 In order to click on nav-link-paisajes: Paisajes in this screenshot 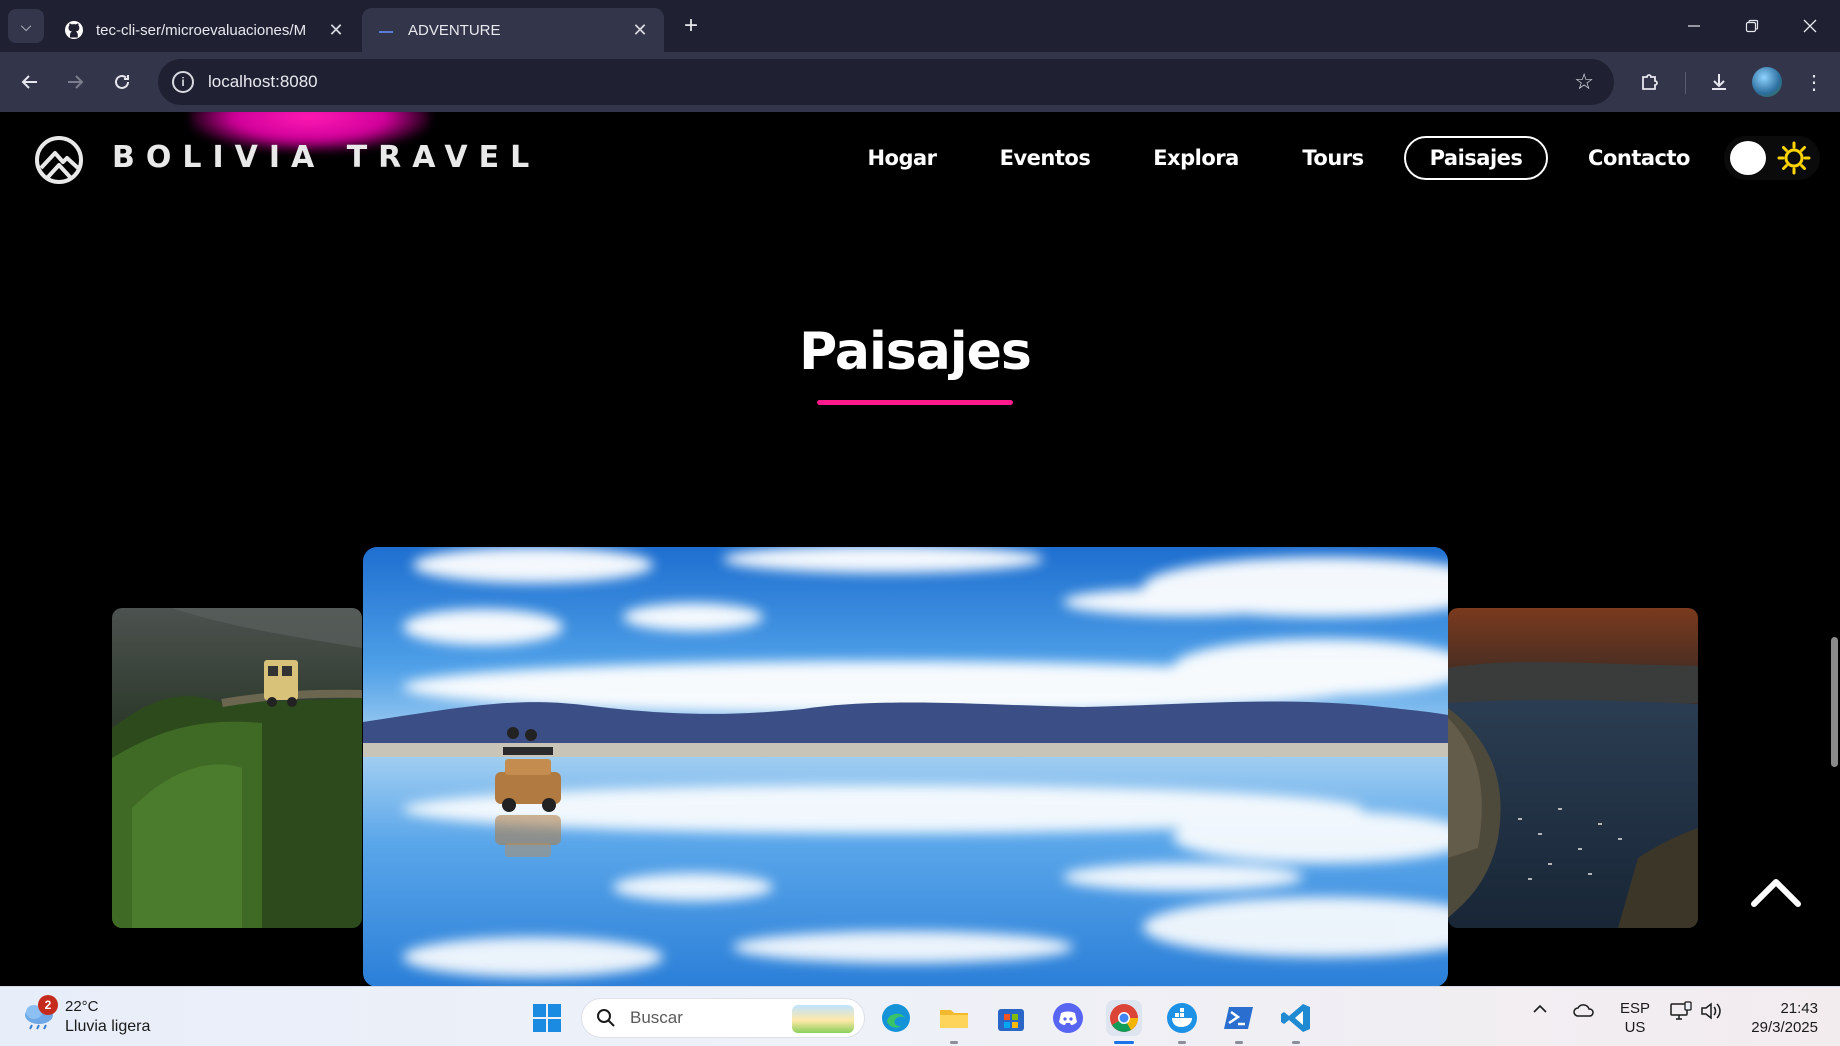, I will do `click(1476, 158)`.